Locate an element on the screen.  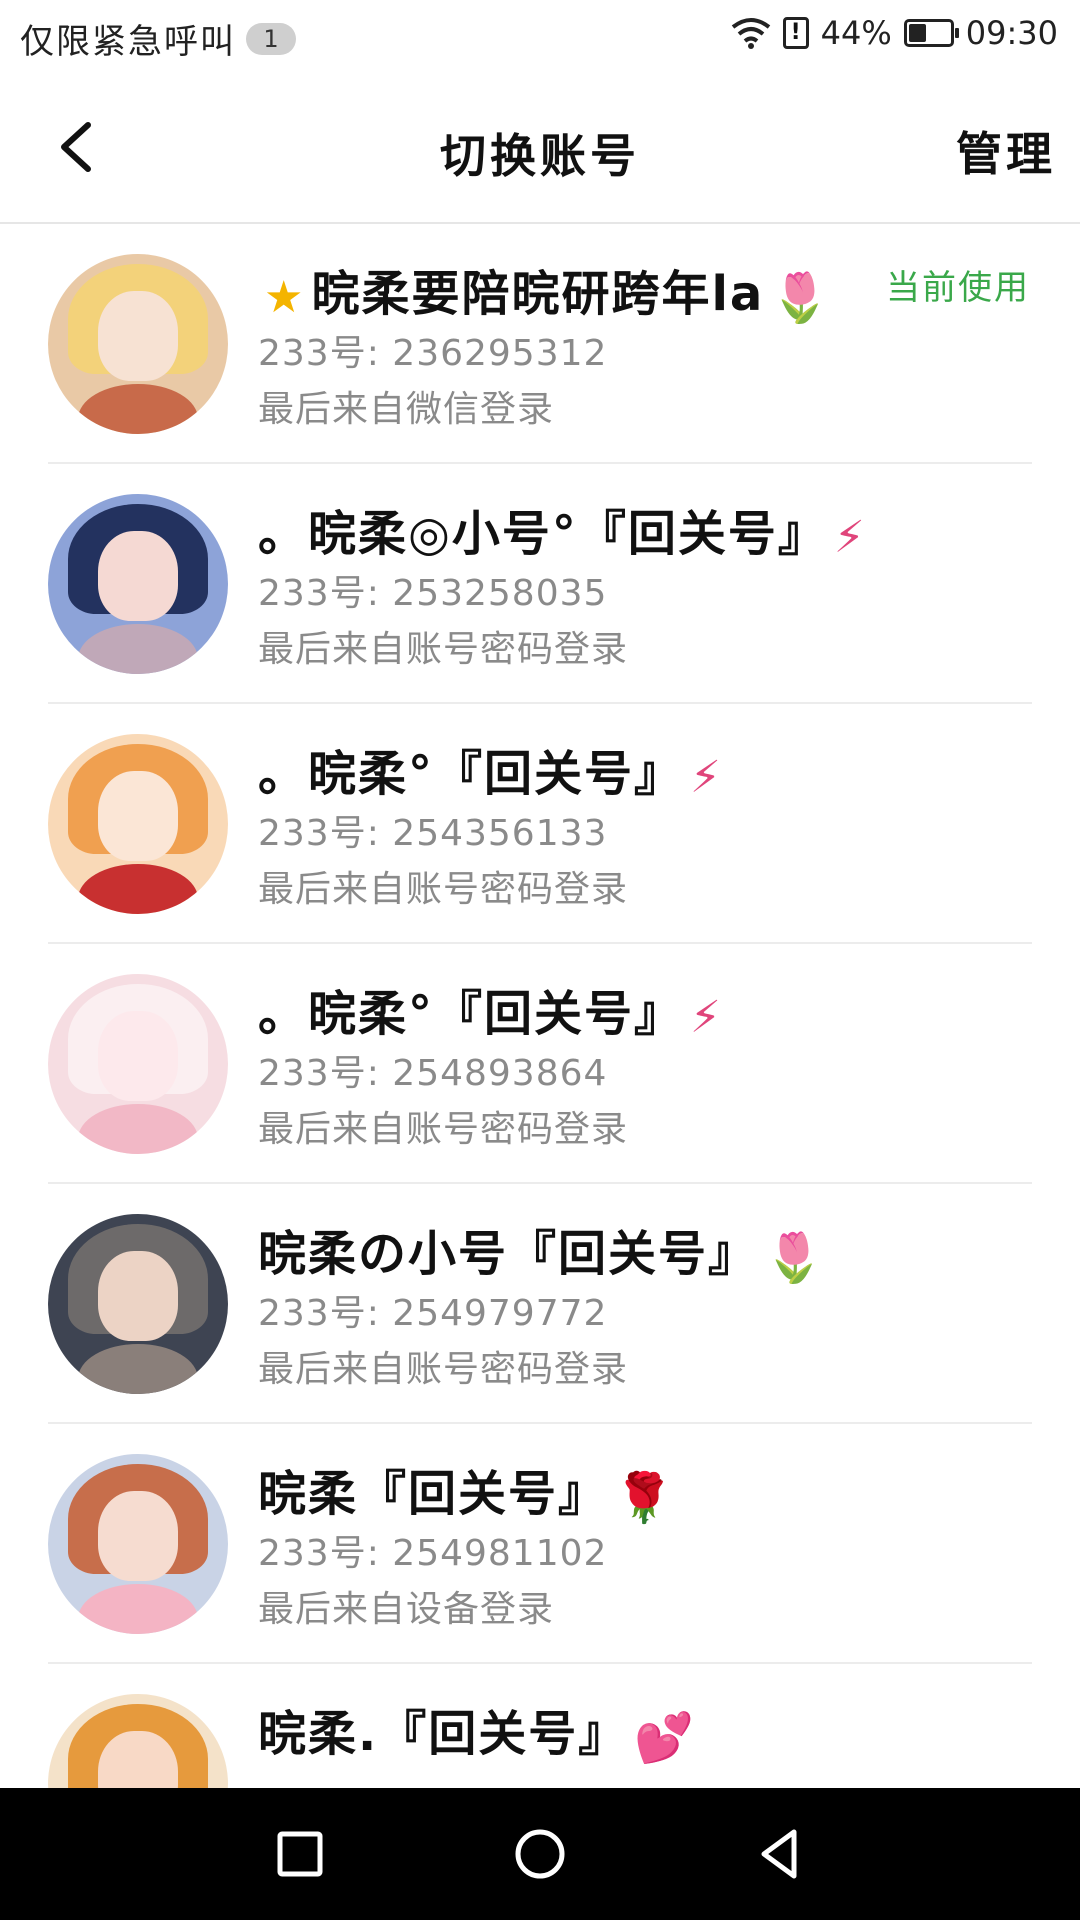
account-id: 233号: 253258035 is located at coordinates (433, 593).